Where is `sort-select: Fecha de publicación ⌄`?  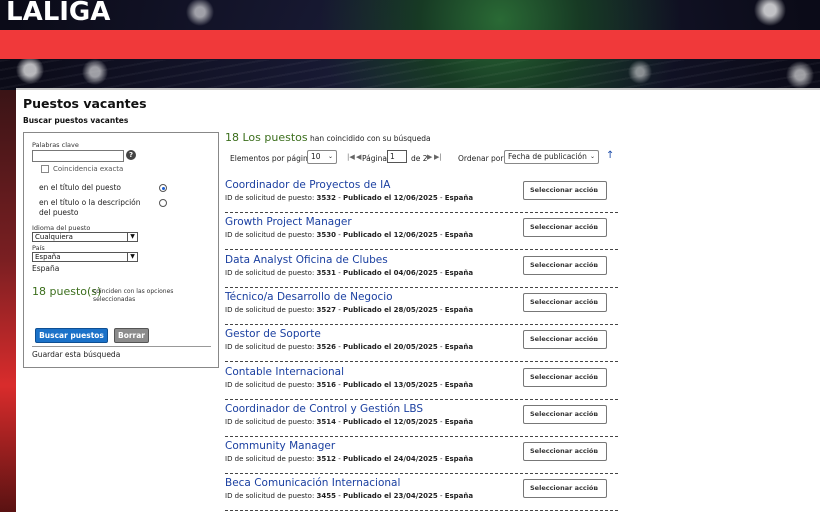
sort-select: Fecha de publicación ⌄ is located at coordinates (551, 157).